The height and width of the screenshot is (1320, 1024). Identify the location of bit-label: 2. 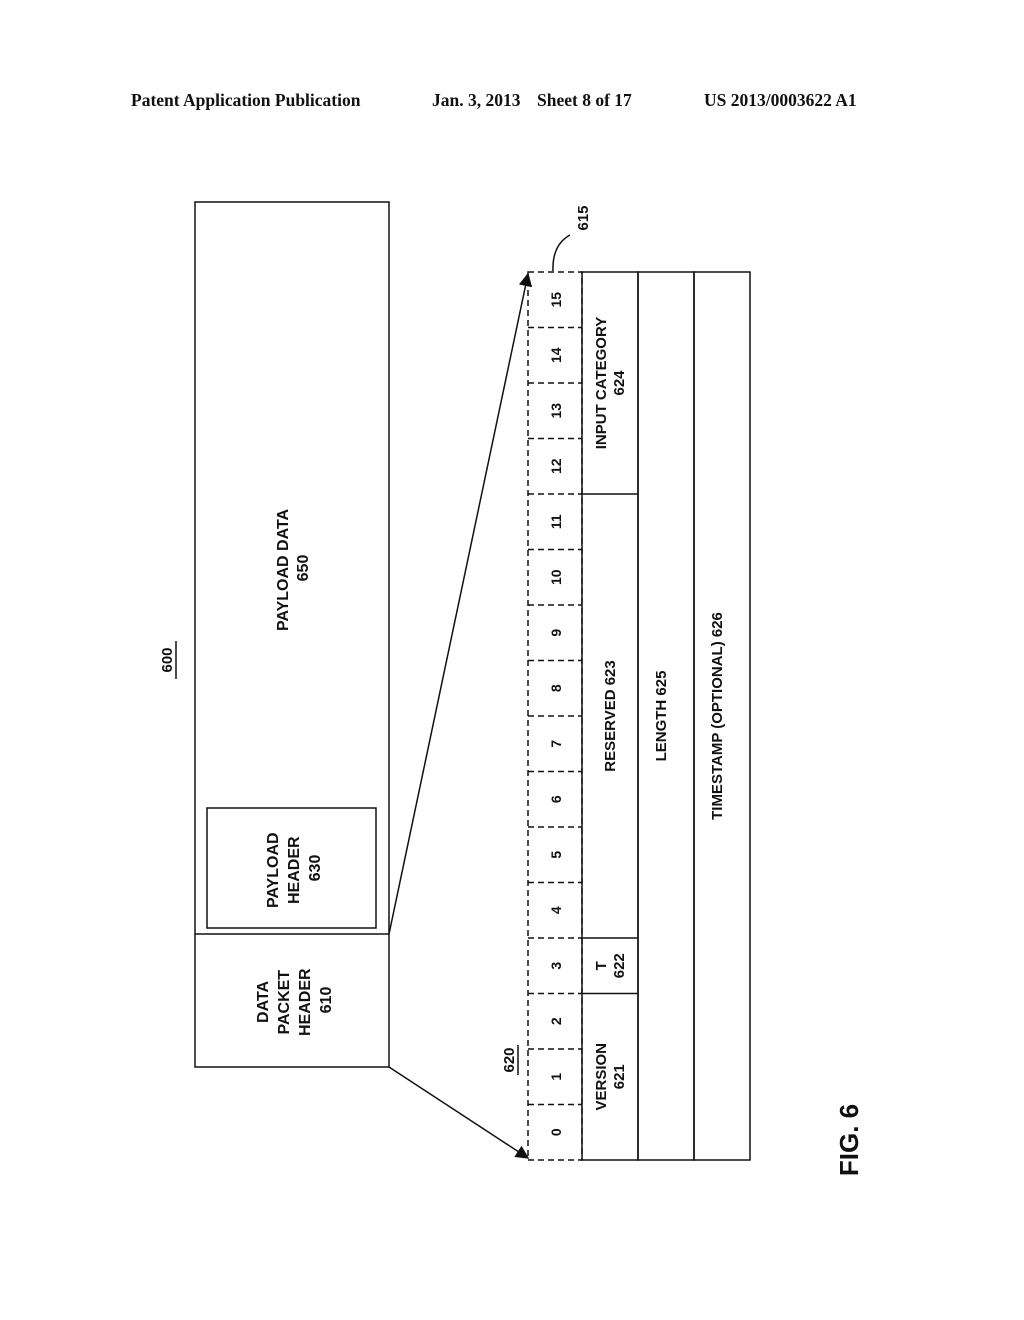
(556, 1021).